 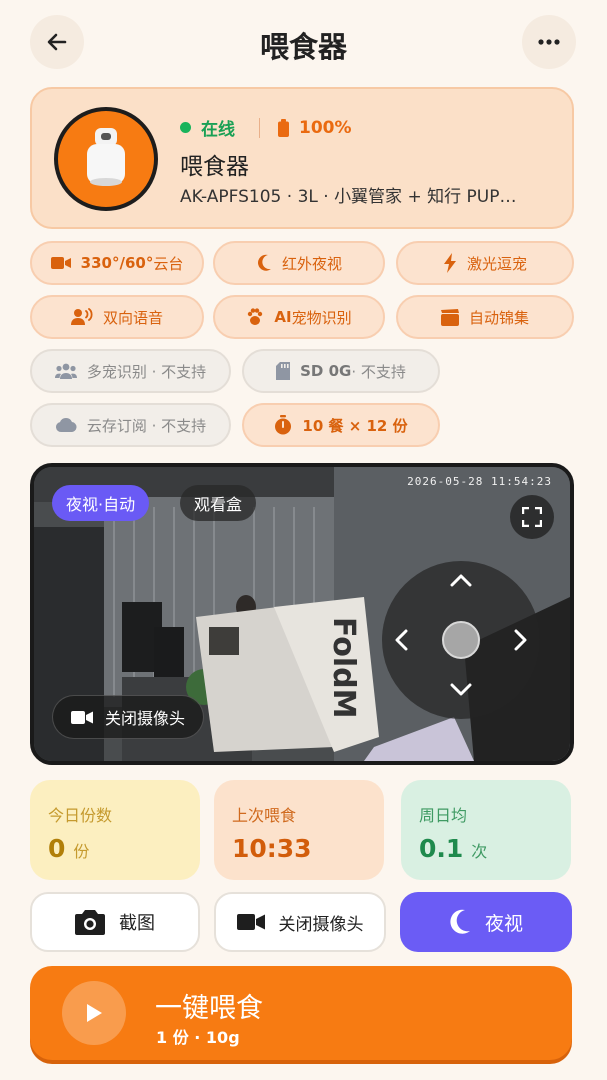 I want to click on stat-label: 周日均, so click(x=443, y=815).